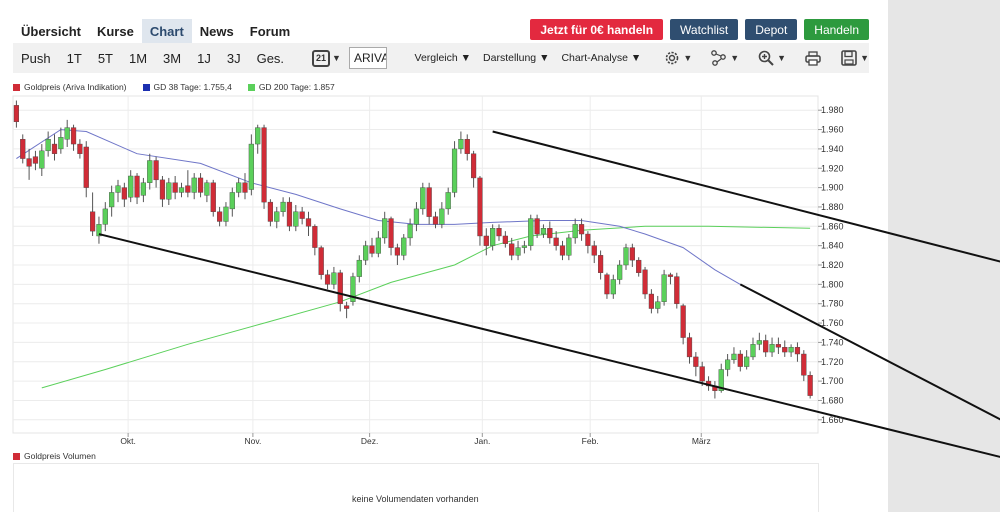 This screenshot has width=1000, height=512. Describe the element at coordinates (832, 130) in the screenshot. I see `y-tick-label: 1.960` at that location.